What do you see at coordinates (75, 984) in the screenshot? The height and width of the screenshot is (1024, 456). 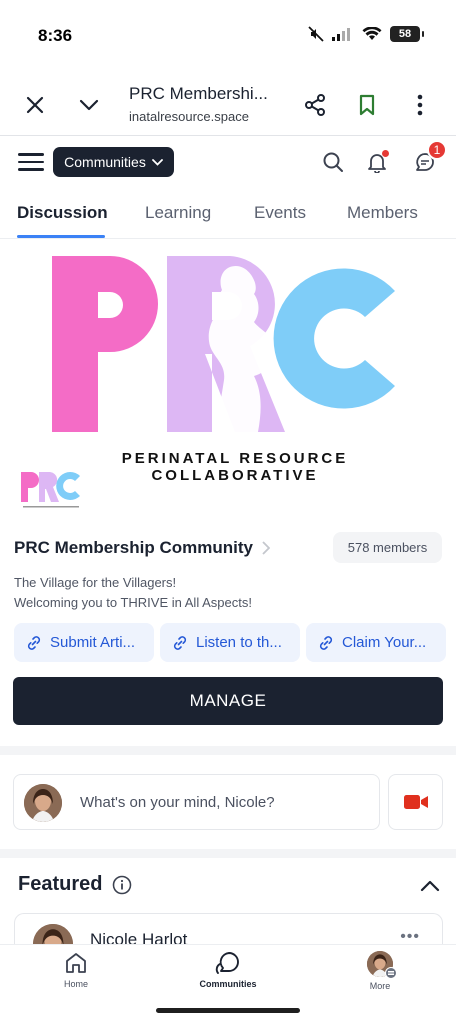 I see `nav-label: Home` at bounding box center [75, 984].